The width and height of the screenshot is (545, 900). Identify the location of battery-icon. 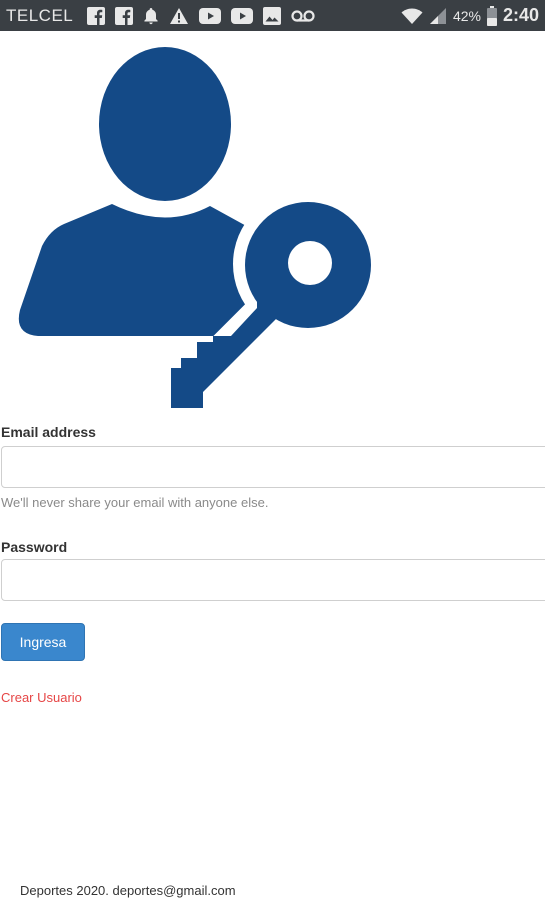
(491, 15).